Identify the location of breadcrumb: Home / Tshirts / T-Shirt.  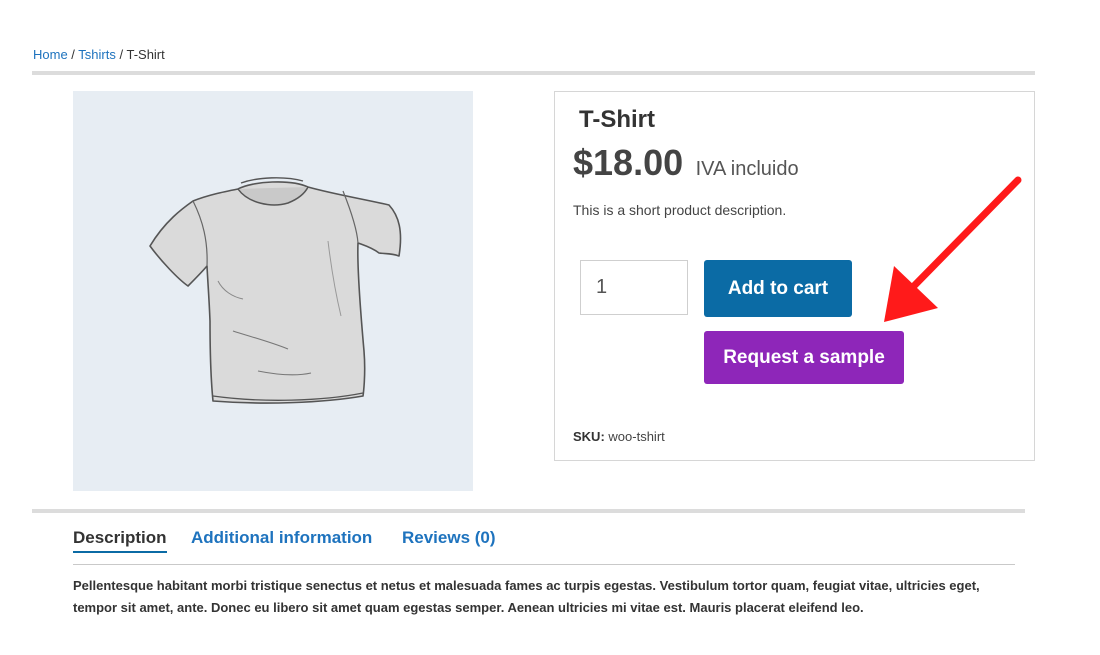
(99, 54).